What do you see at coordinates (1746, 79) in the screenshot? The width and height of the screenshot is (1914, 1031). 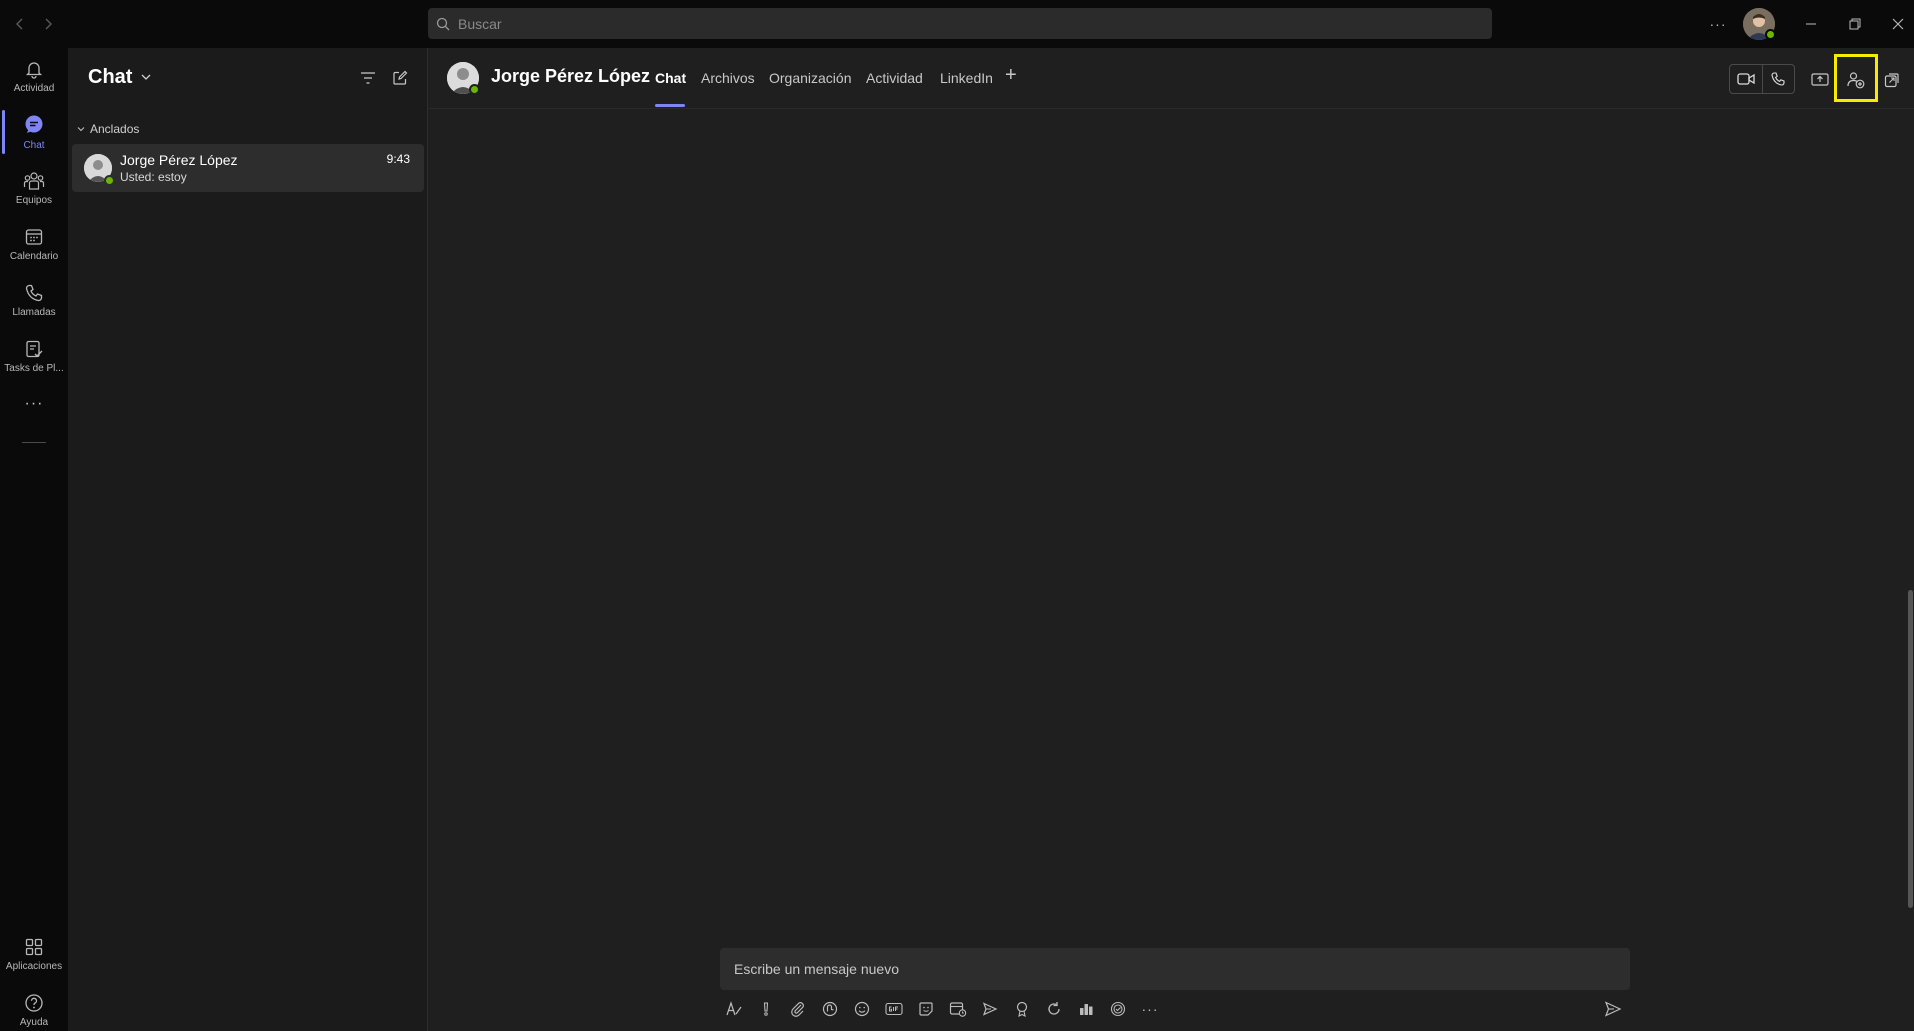 I see `video-call-button` at bounding box center [1746, 79].